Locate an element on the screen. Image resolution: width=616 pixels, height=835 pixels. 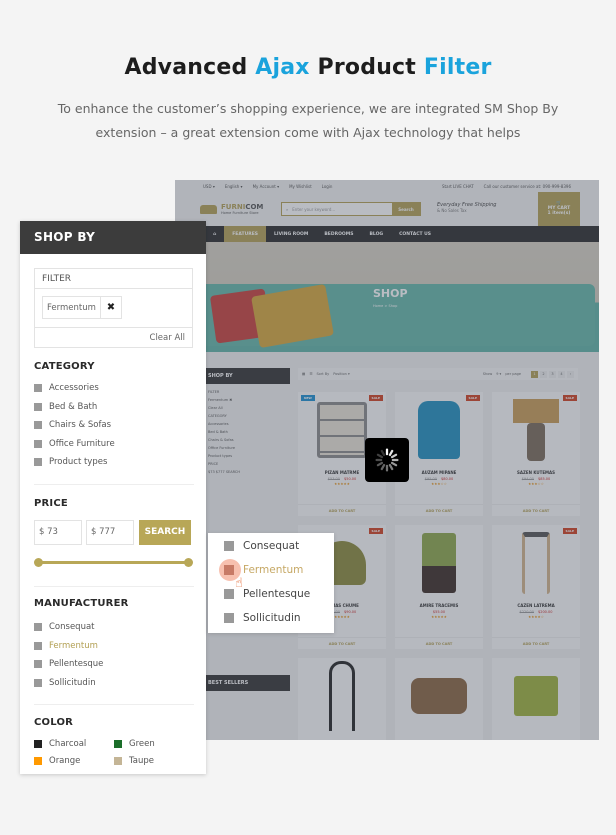
price-range-slider is located at coordinates (113, 562).